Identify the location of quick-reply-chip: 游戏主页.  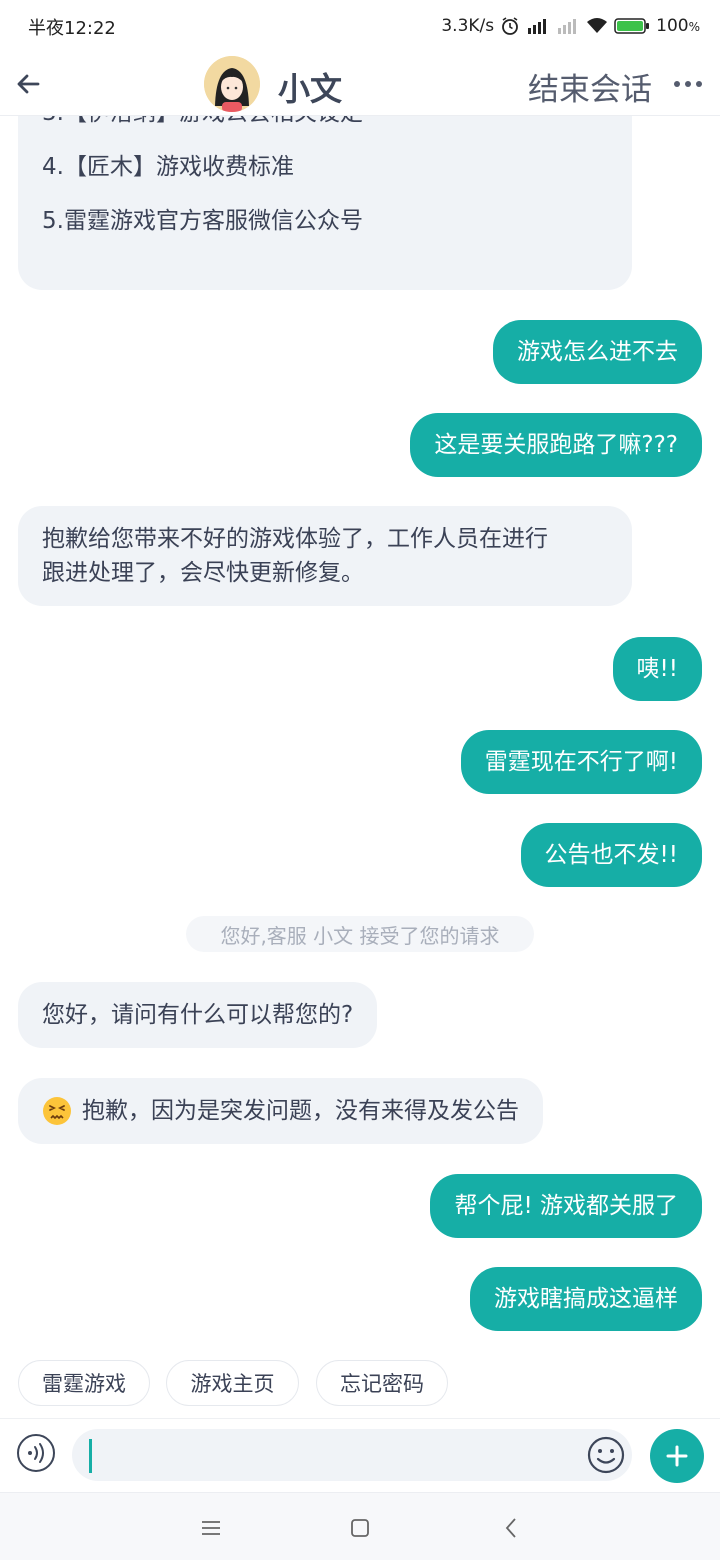
(232, 1383).